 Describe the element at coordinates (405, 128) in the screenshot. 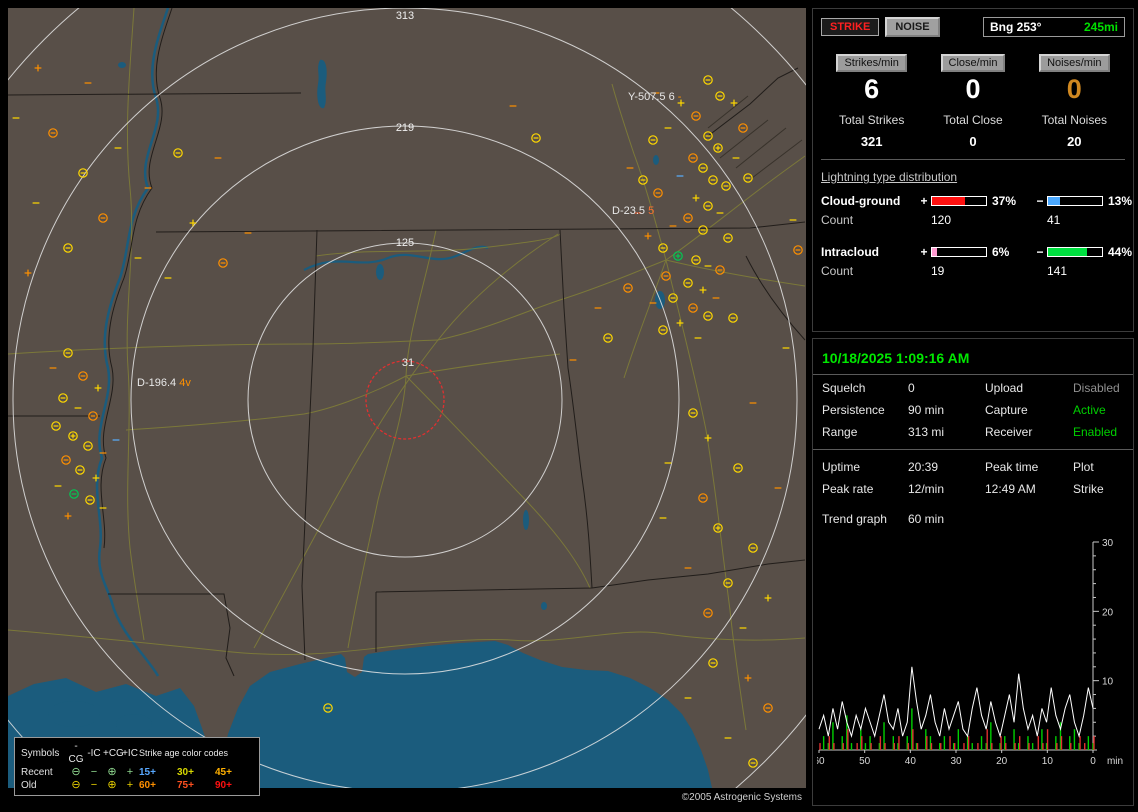

I see `range-ring-label: 219` at that location.